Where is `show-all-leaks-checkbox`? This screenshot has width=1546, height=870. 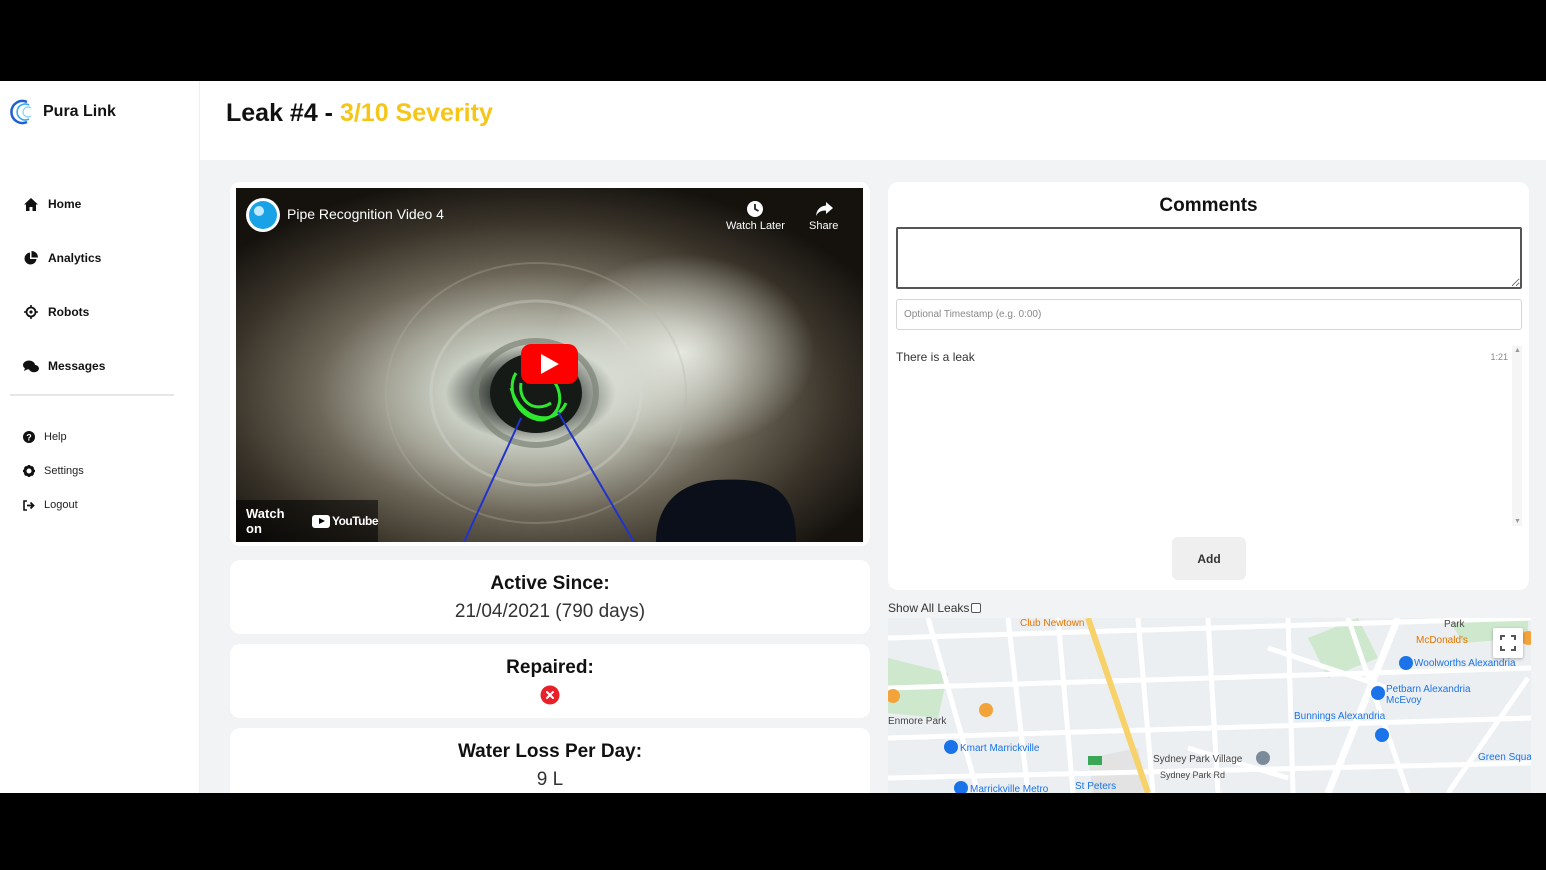
show-all-leaks-checkbox is located at coordinates (976, 608).